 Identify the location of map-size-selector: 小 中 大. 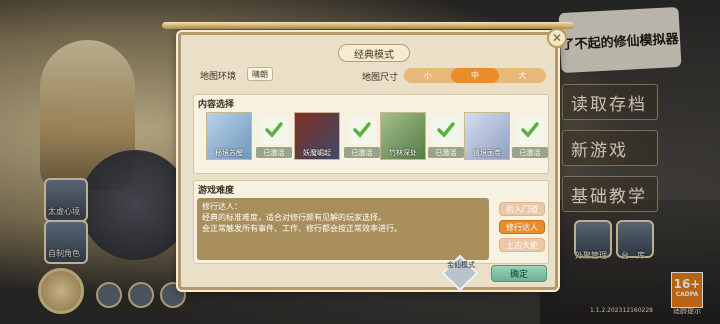
(475, 75).